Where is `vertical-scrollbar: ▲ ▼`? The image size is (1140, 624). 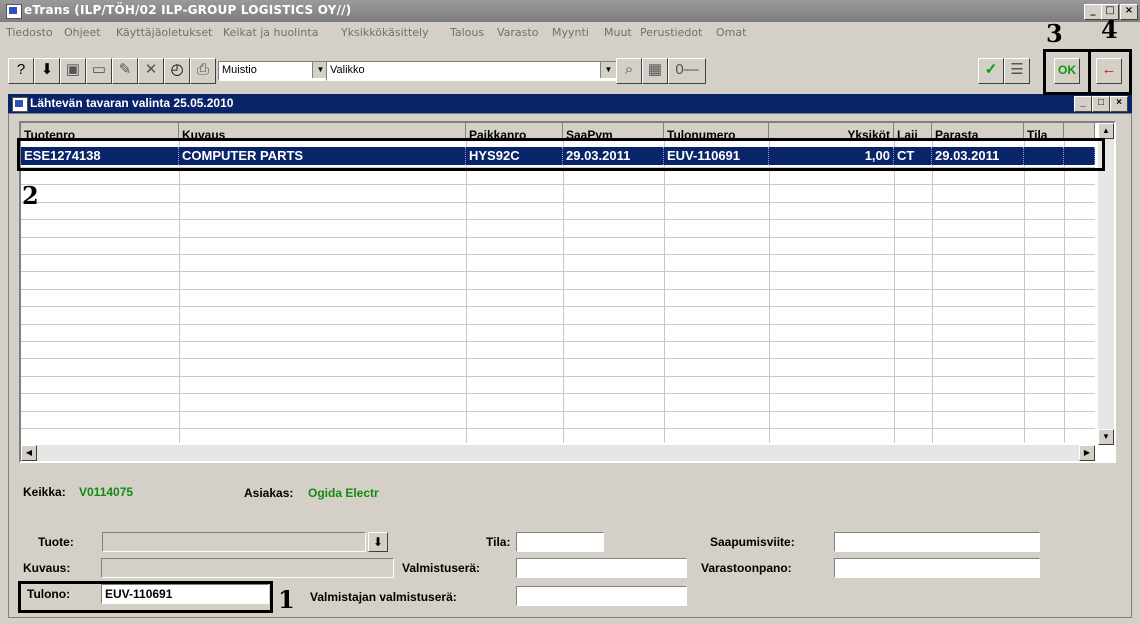
vertical-scrollbar: ▲ ▼ is located at coordinates (1106, 284).